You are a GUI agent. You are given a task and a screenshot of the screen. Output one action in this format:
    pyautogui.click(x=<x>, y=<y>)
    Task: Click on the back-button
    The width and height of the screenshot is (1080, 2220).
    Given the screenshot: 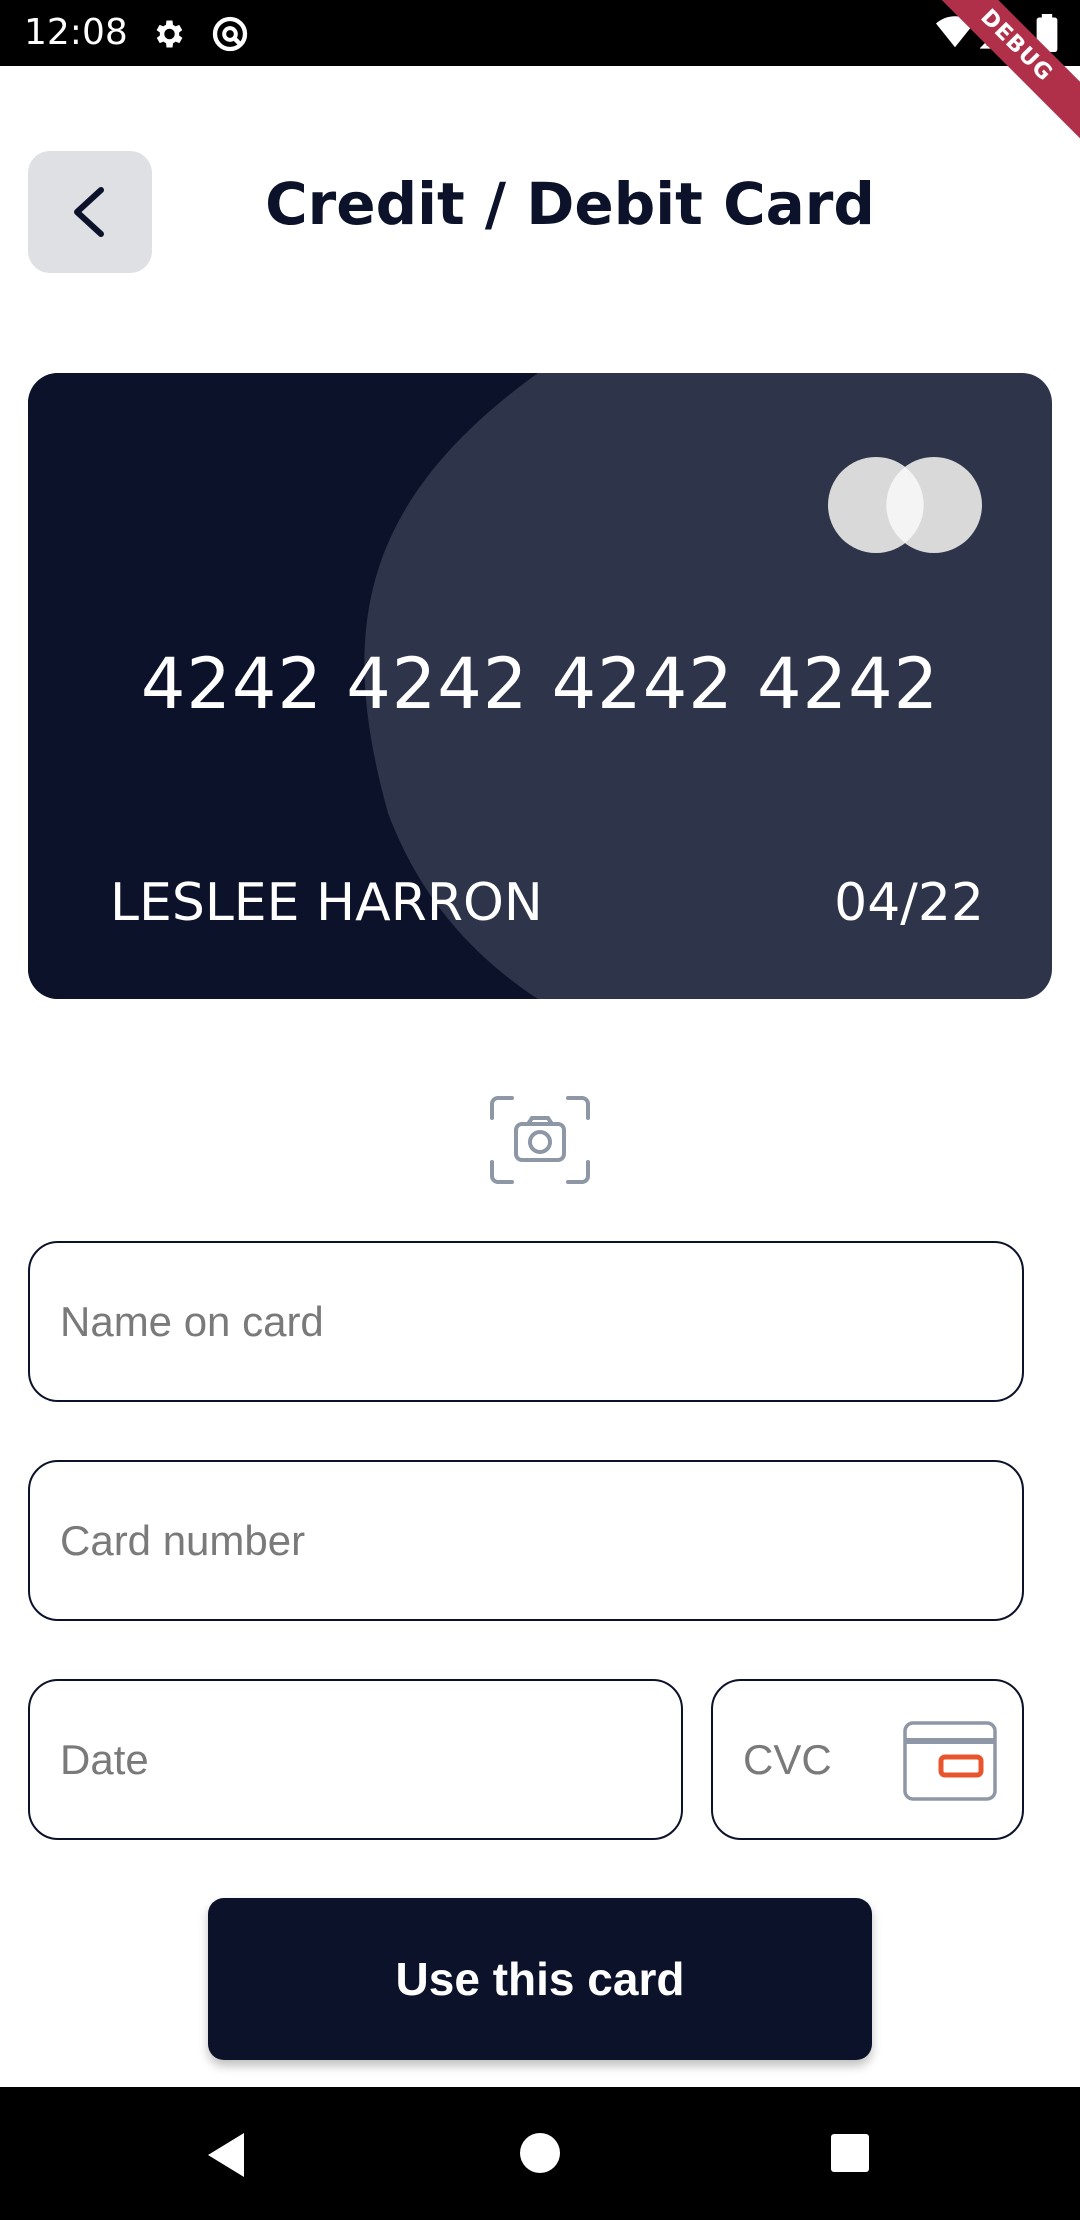 What is the action you would take?
    pyautogui.click(x=90, y=212)
    